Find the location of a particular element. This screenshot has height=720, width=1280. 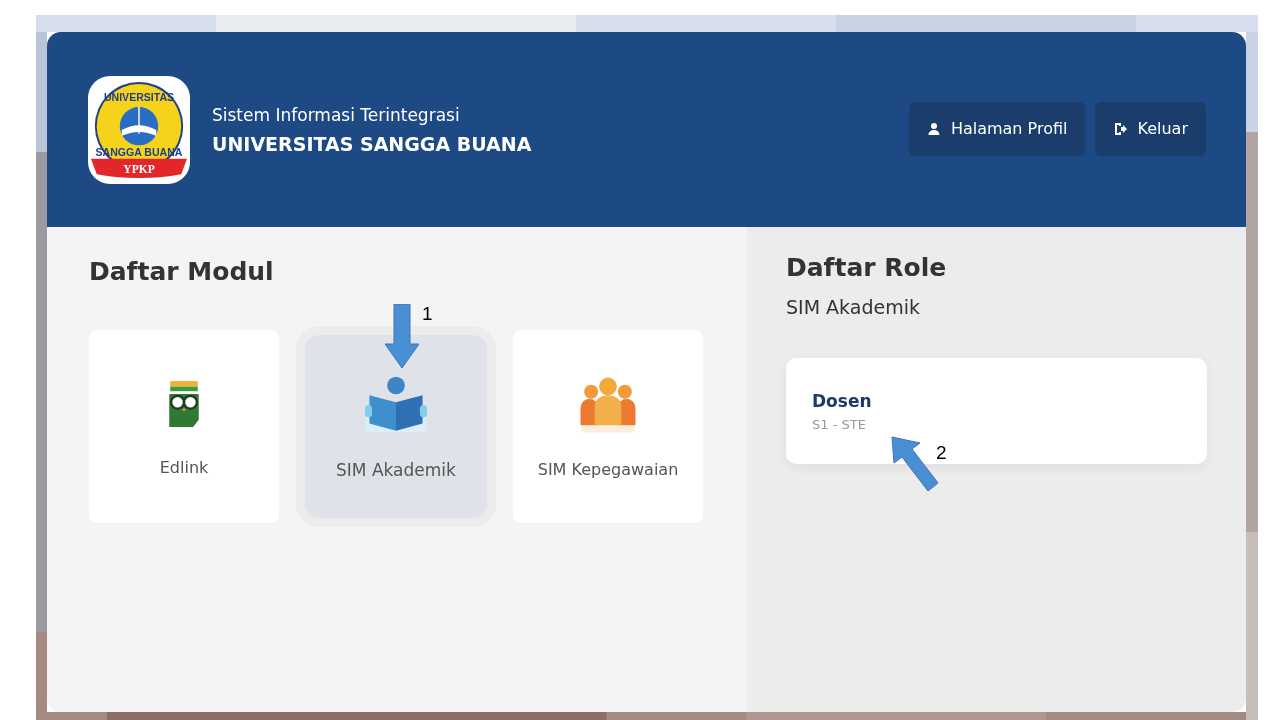

callout-number: 2 is located at coordinates (941, 453).